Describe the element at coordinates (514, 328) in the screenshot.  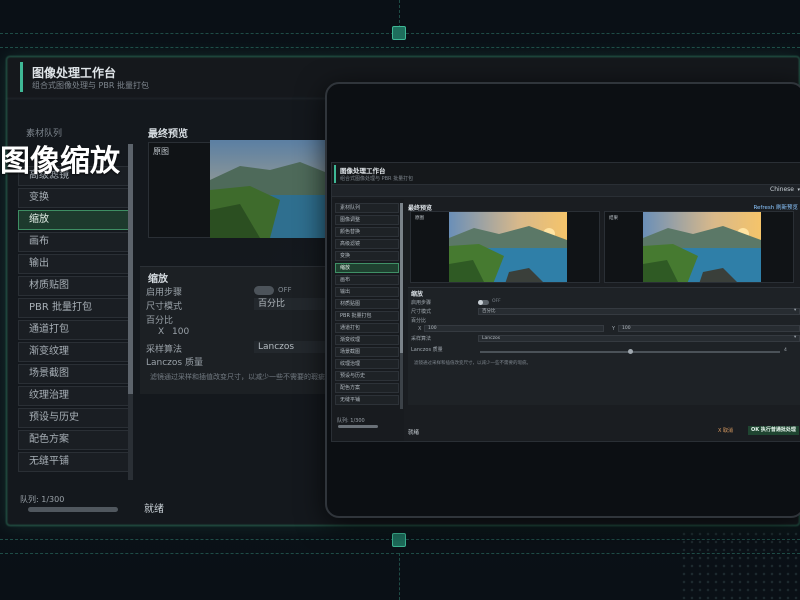
I see `t-x-input: 100` at that location.